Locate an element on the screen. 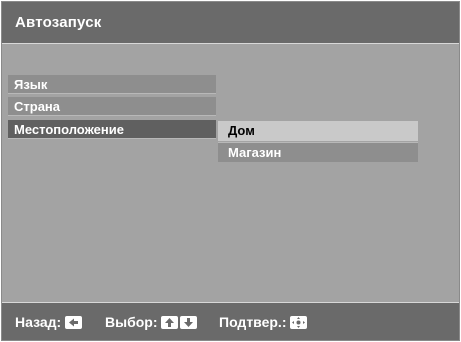 The width and height of the screenshot is (461, 342). help-bar: Назад: Выбор: Подтвер.: is located at coordinates (230, 321).